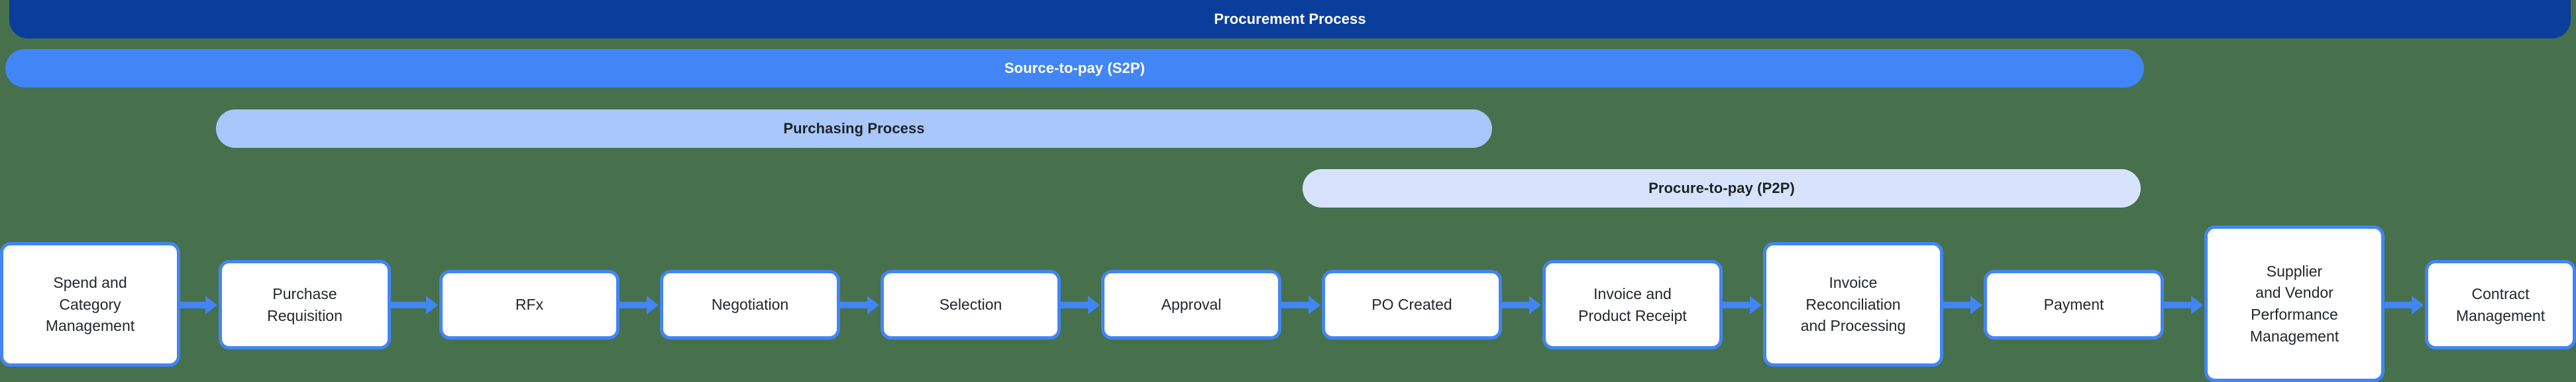  Describe the element at coordinates (2178, 305) in the screenshot. I see `arrow-payment-to-supplier-performance` at that location.